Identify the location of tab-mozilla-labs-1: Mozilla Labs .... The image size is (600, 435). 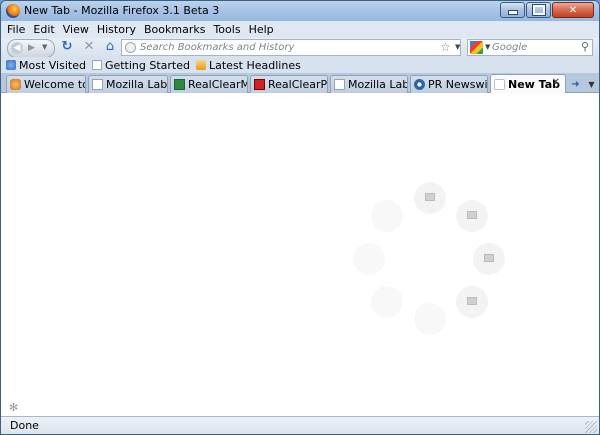
(128, 84).